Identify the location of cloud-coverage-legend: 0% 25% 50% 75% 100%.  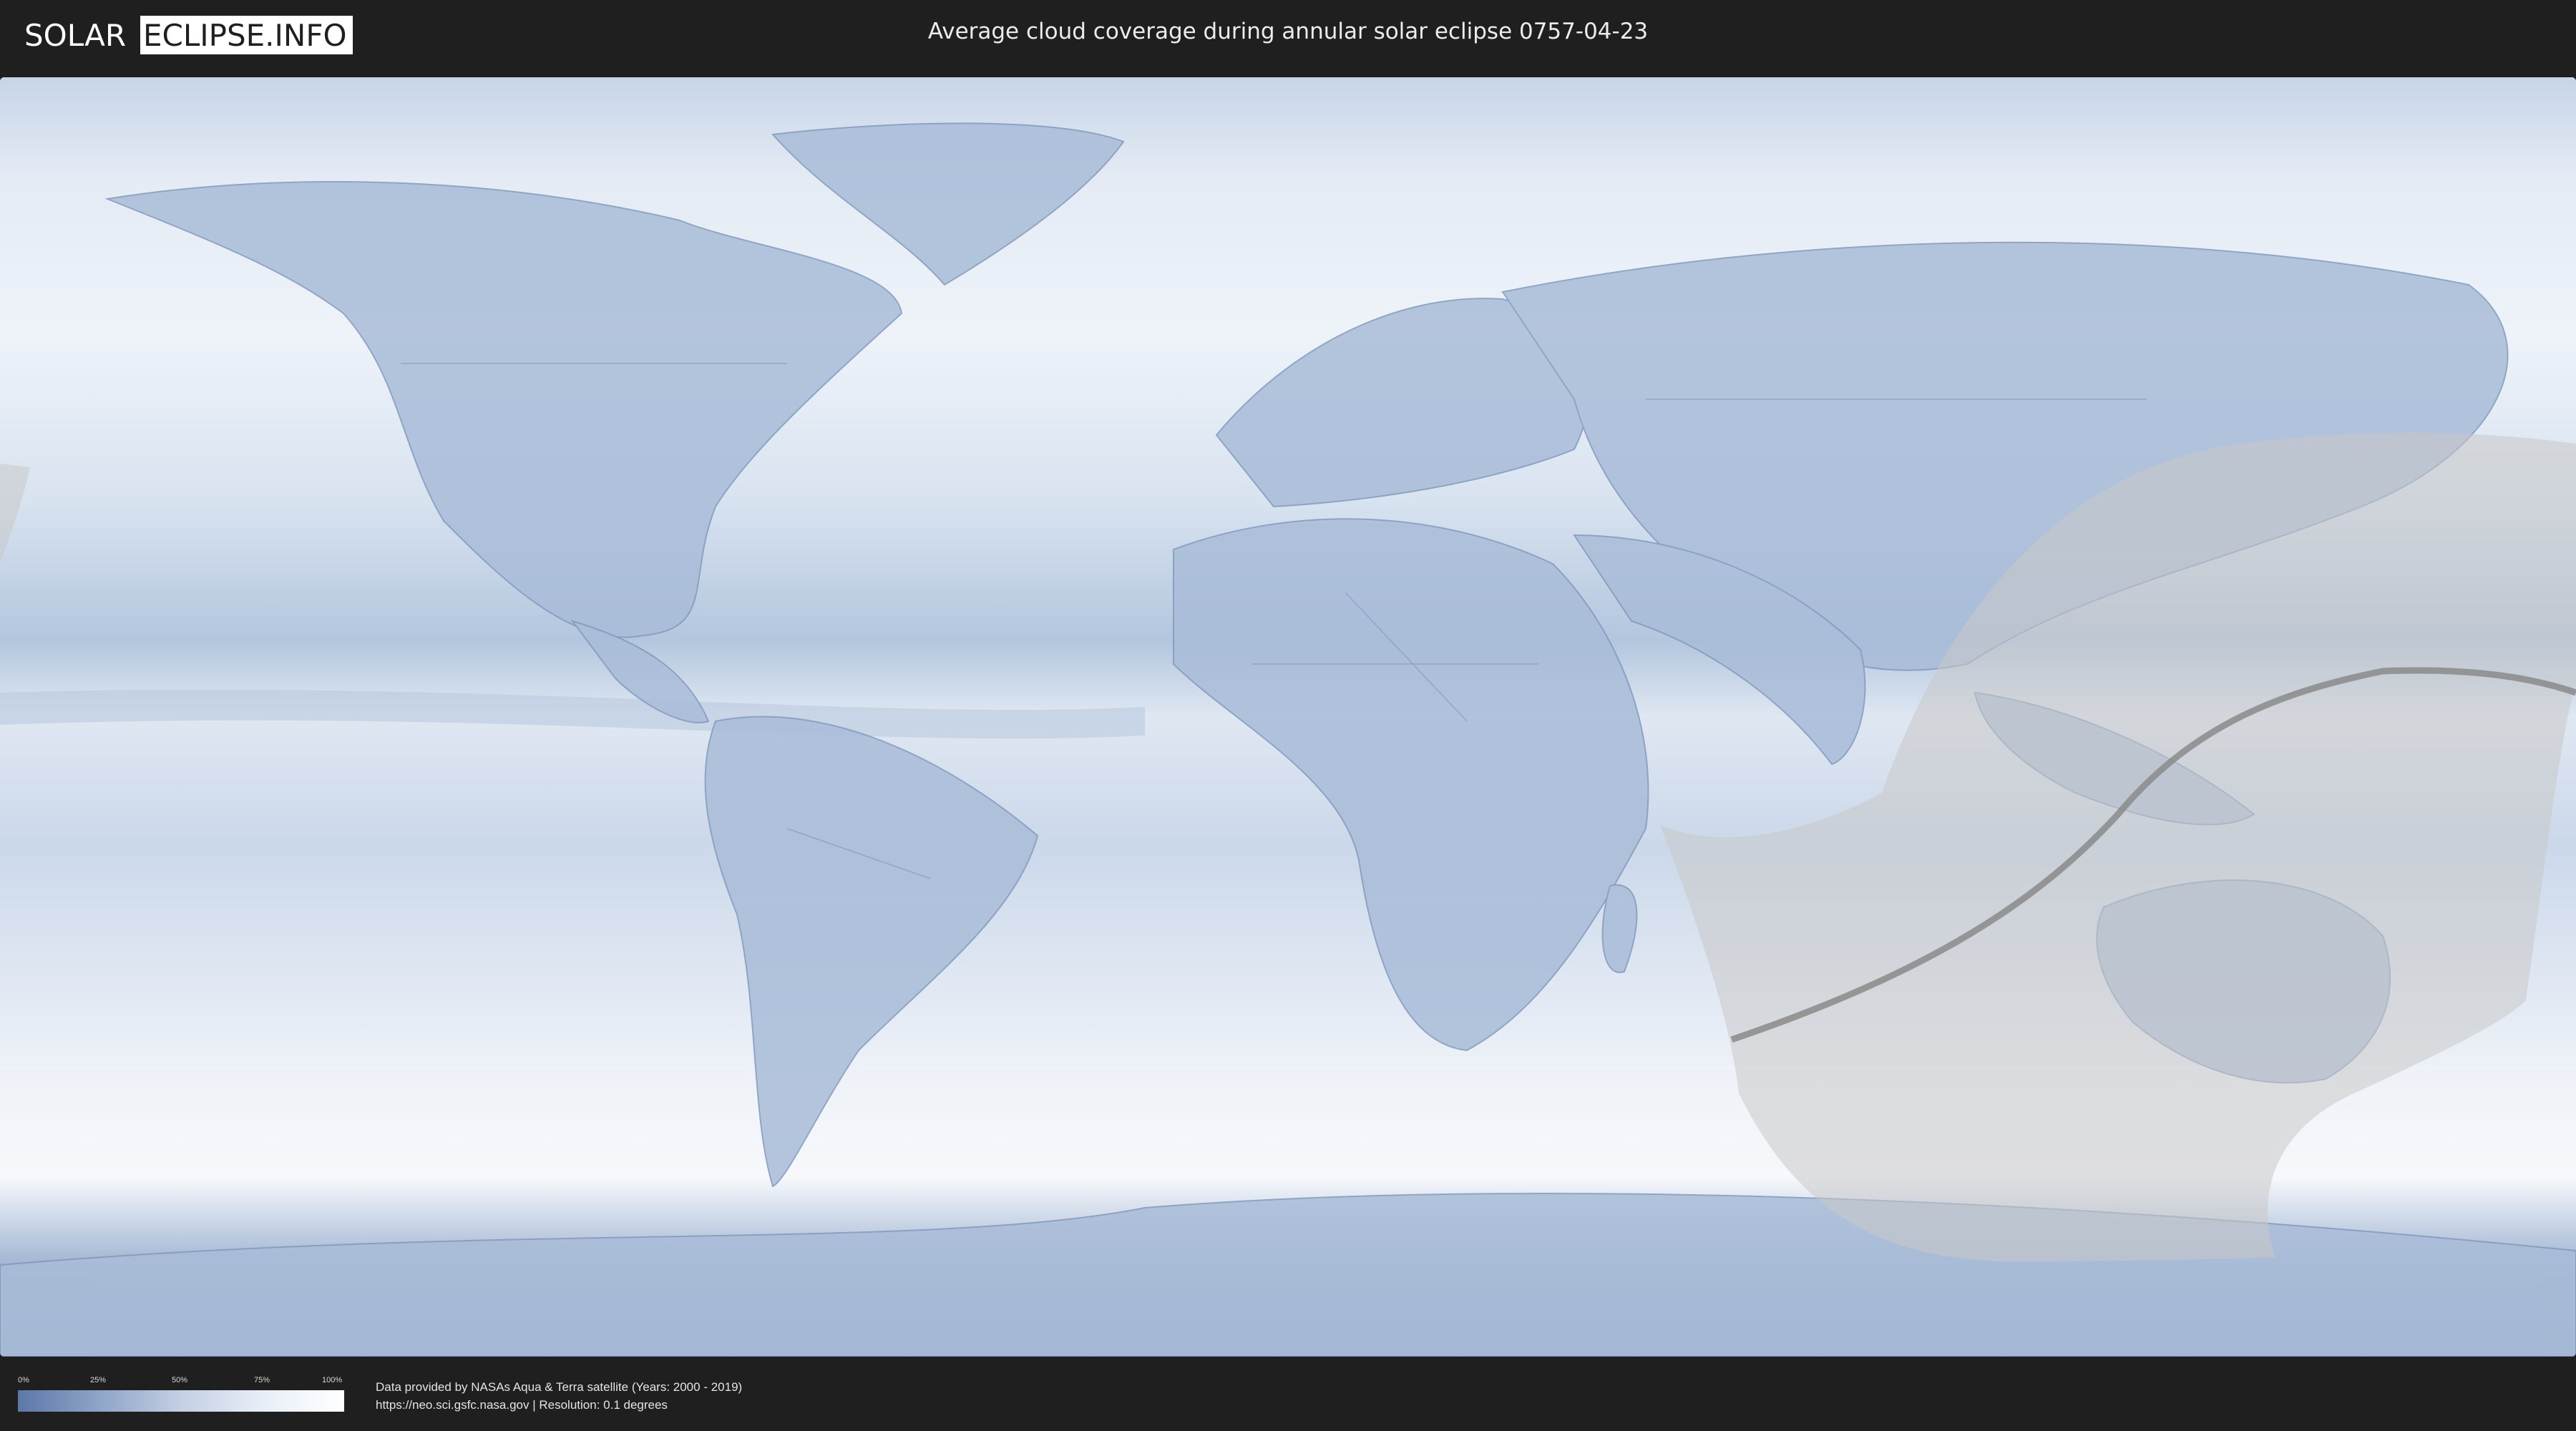
(181, 1394).